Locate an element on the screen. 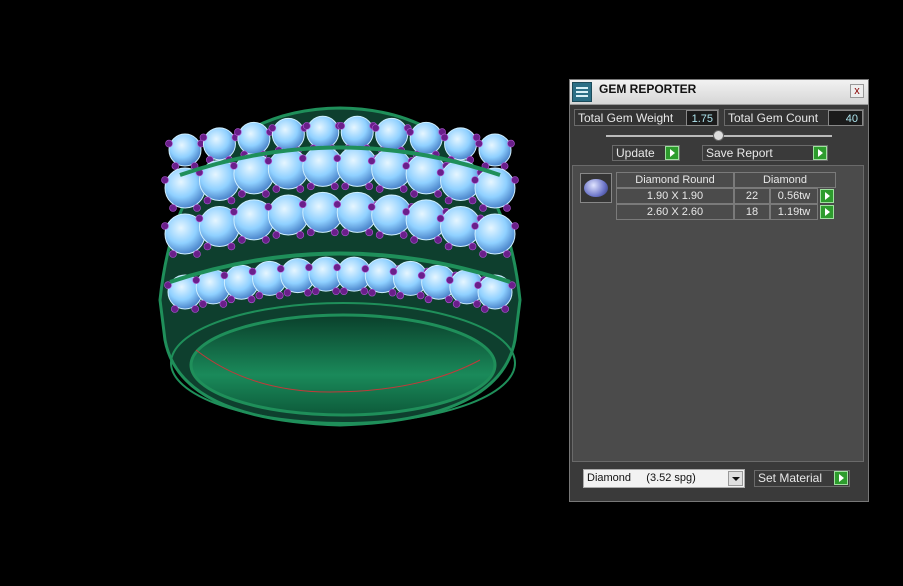 This screenshot has width=903, height=586. material-select-value: Diamond (3.52 spg) is located at coordinates (641, 478).